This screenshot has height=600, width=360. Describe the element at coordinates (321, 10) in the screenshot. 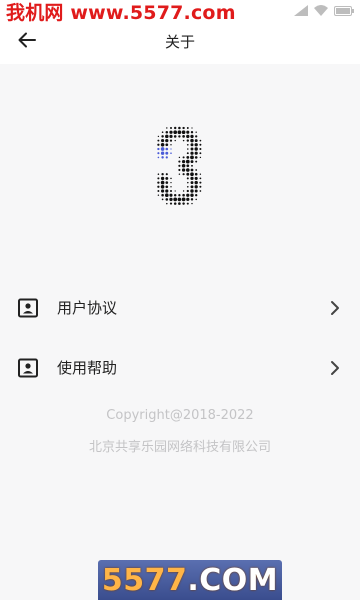

I see `wifi-icon` at that location.